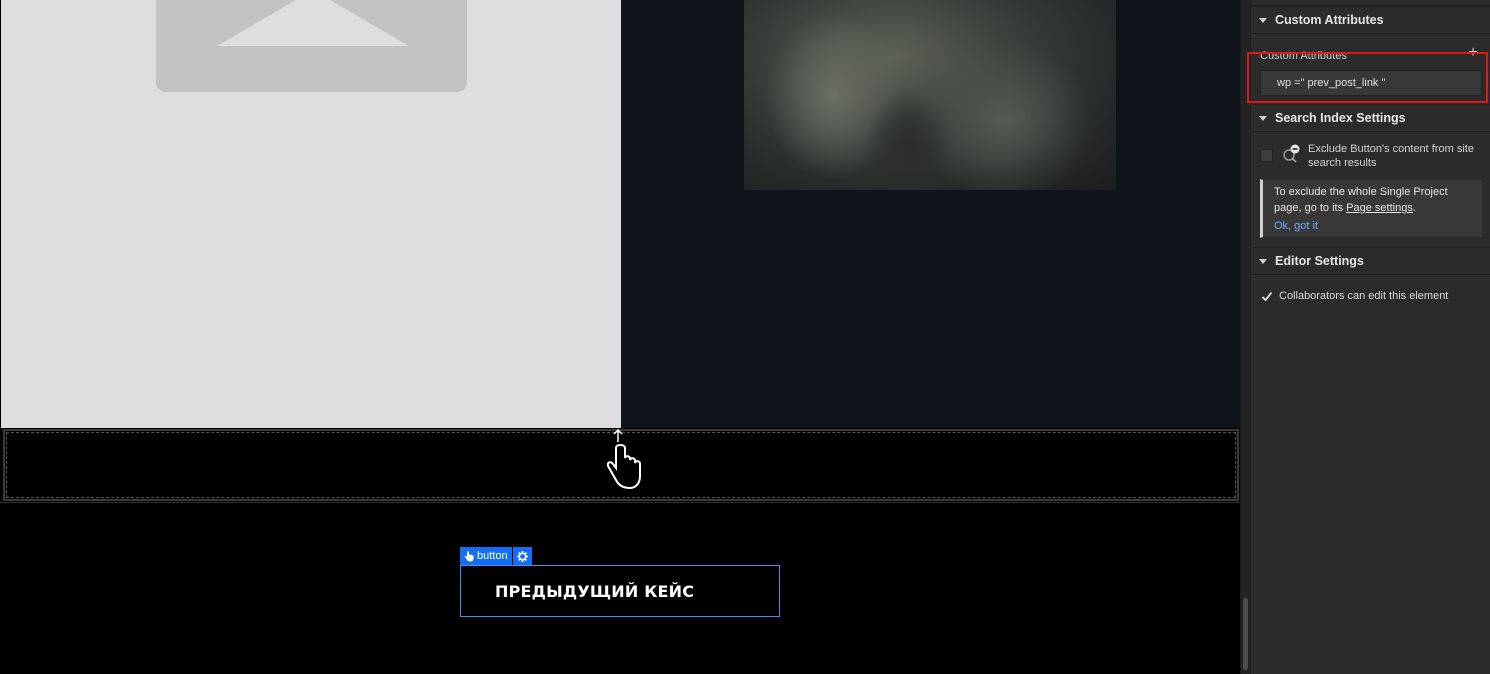 The width and height of the screenshot is (1490, 674). Describe the element at coordinates (1245, 634) in the screenshot. I see `scrollbar-thumb` at that location.